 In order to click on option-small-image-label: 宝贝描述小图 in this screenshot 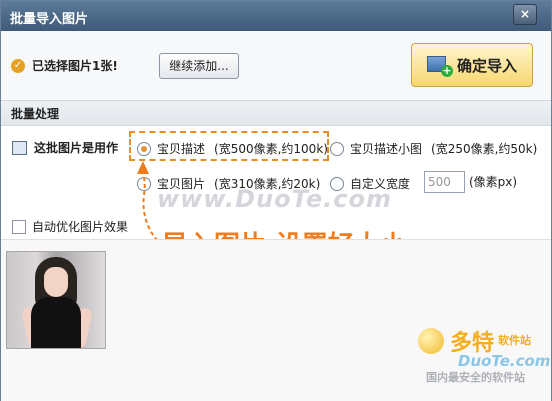, I will do `click(386, 149)`.